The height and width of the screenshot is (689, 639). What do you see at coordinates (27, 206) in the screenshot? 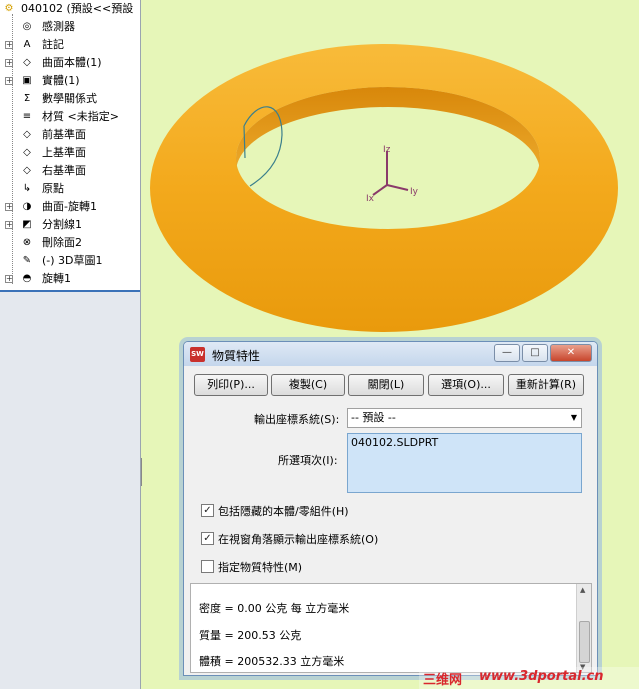
I see `surface-revolve-icon: ◑` at bounding box center [27, 206].